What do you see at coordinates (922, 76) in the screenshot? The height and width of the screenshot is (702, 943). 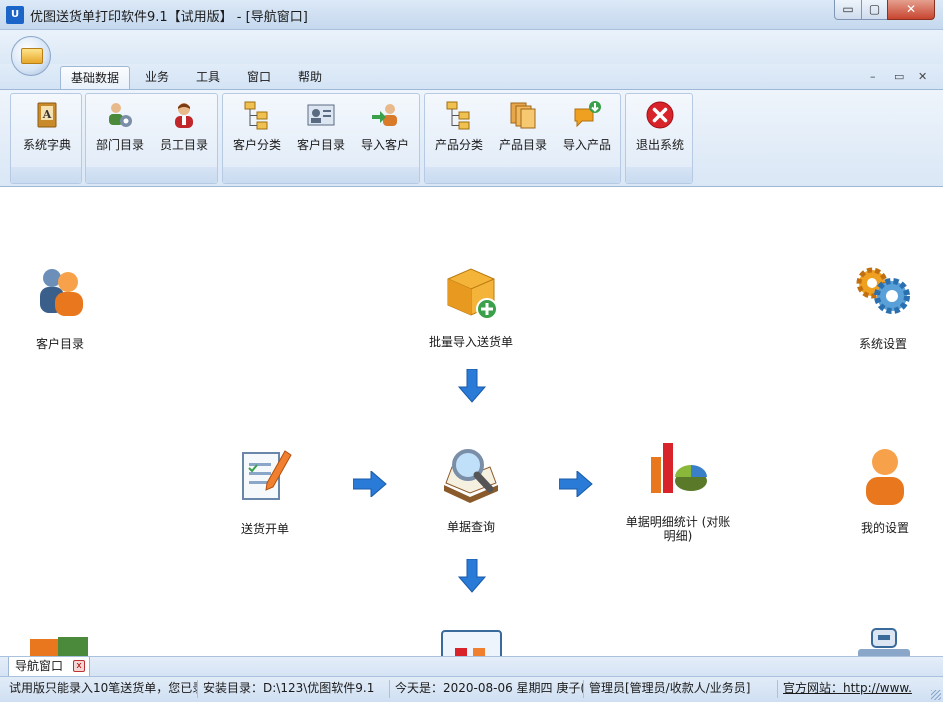 I see `mdi-close-button: ✕` at bounding box center [922, 76].